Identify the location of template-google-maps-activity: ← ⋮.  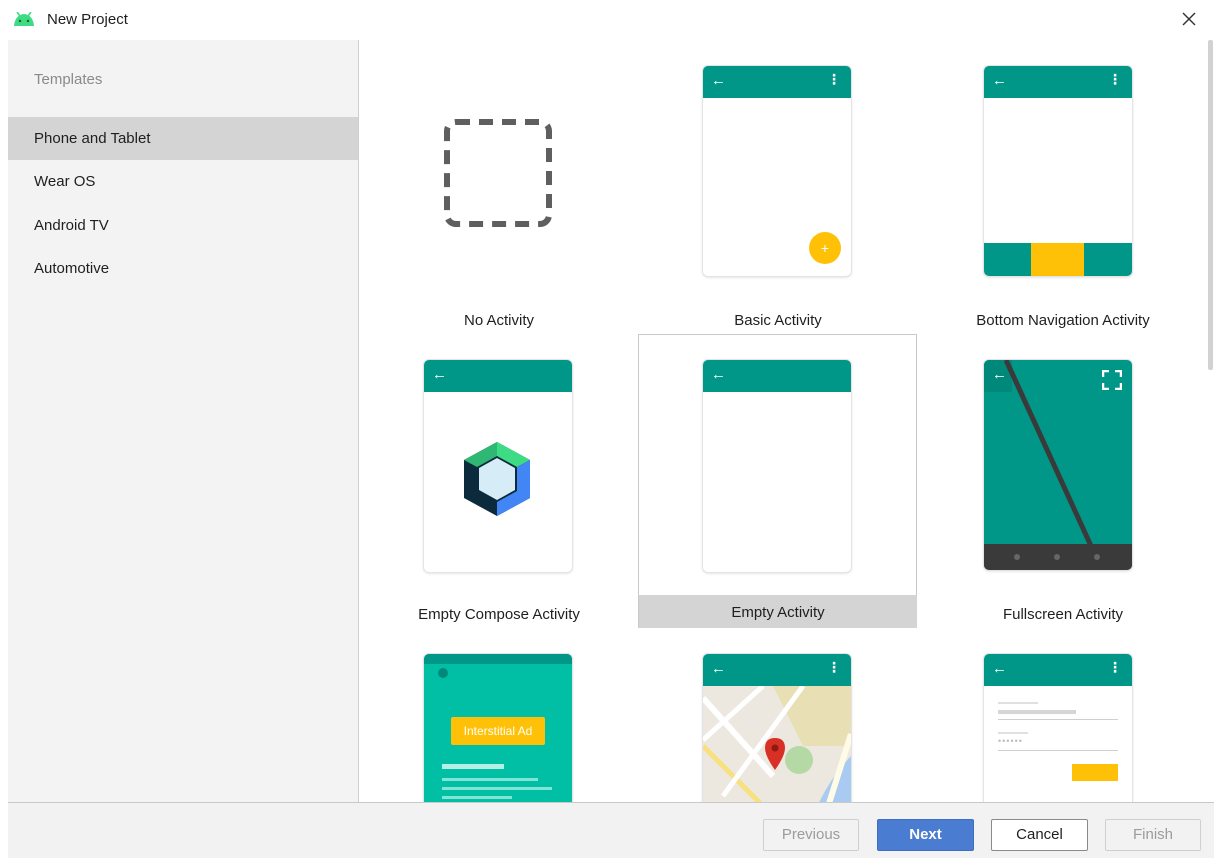
(778, 715).